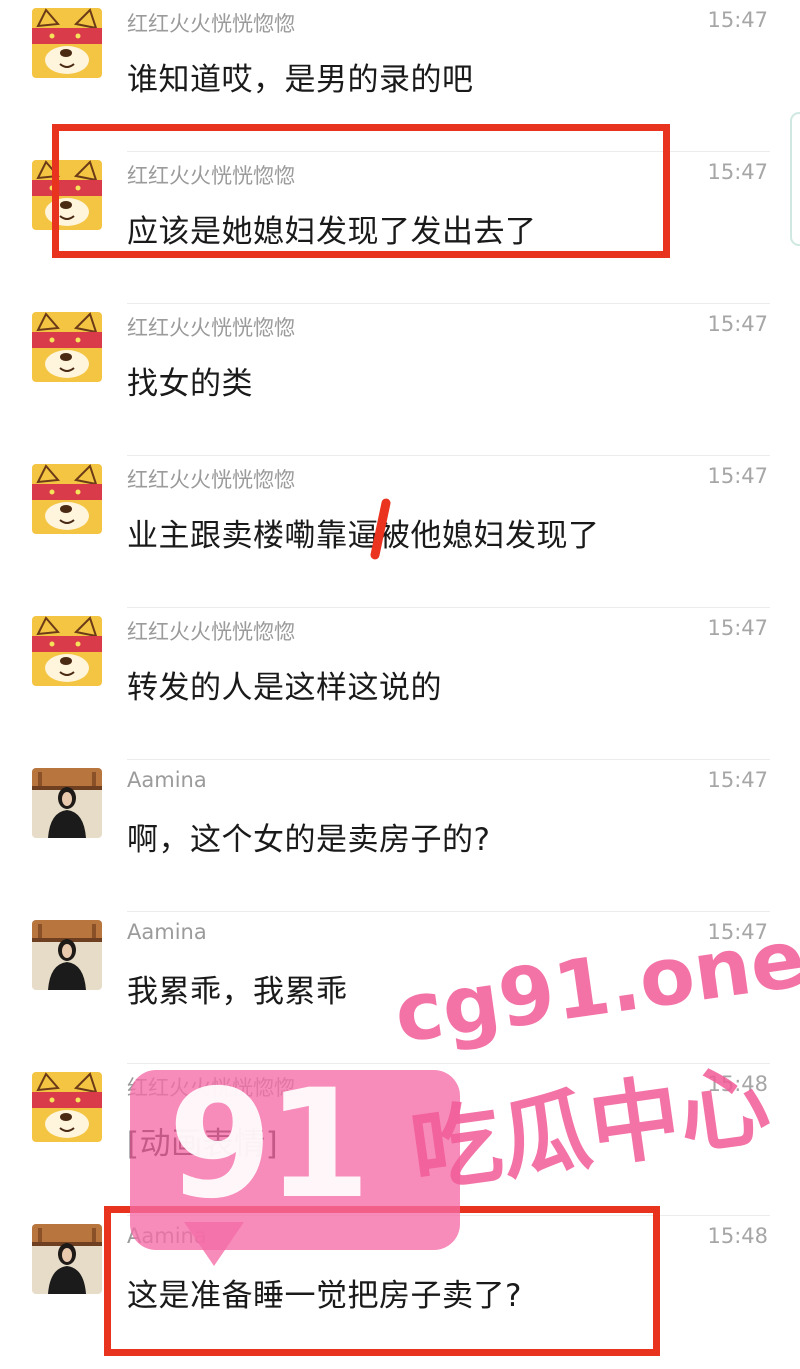 The width and height of the screenshot is (800, 1369). I want to click on message-text: 业主跟卖楼嘞靠逼被他媳妇发现了, so click(363, 536).